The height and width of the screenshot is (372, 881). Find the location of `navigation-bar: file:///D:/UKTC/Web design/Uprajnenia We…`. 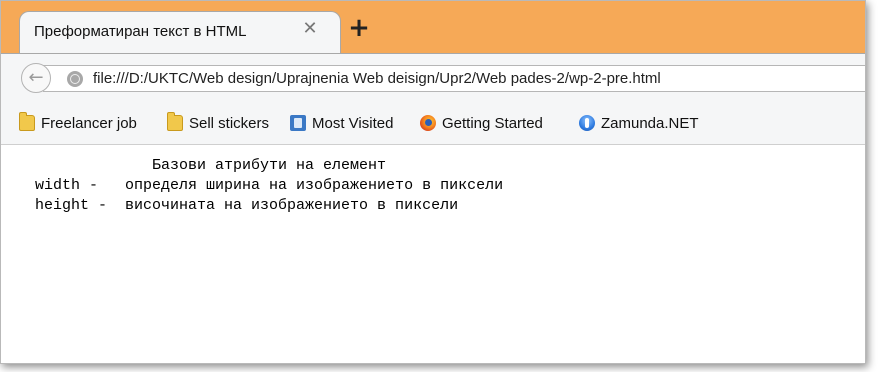

navigation-bar: file:///D:/UKTC/Web design/Uprajnenia We… is located at coordinates (433, 79).